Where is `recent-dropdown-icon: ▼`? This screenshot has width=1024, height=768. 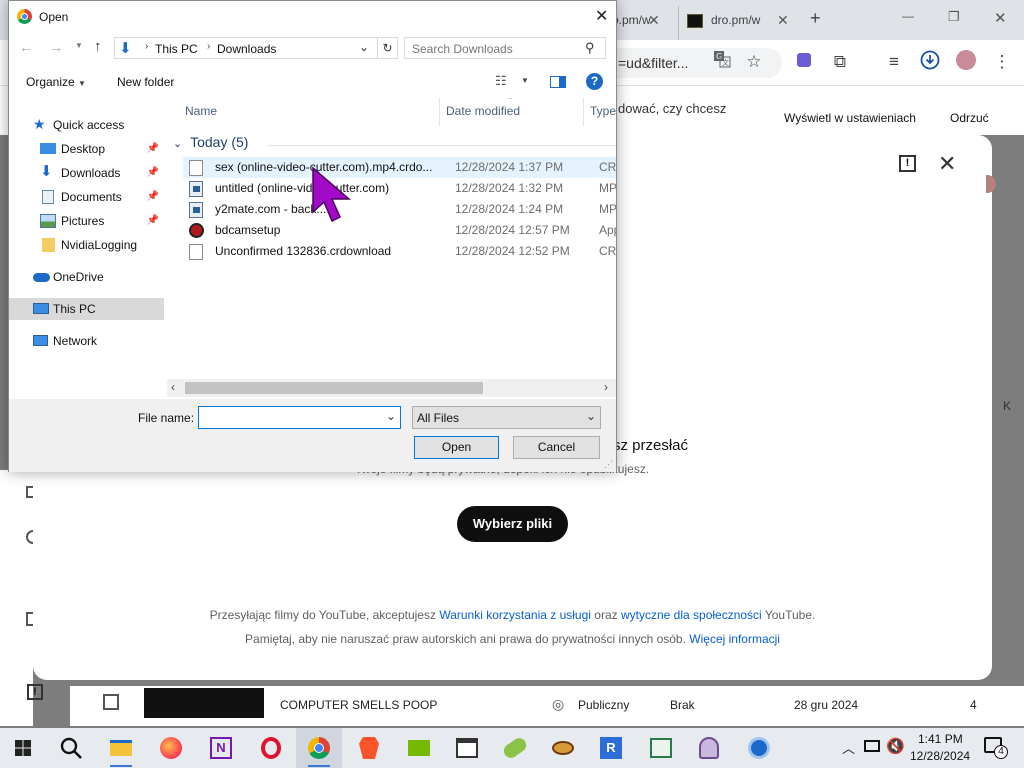
recent-dropdown-icon: ▼ is located at coordinates (79, 45).